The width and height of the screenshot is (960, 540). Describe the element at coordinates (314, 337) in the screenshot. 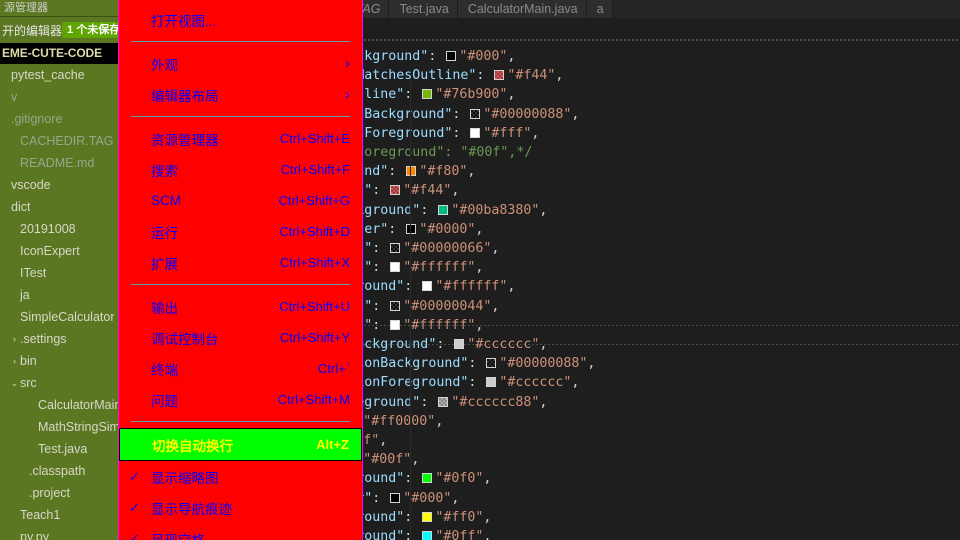

I see `menu-item-shortcut: Ctrl+Shift+Y` at that location.